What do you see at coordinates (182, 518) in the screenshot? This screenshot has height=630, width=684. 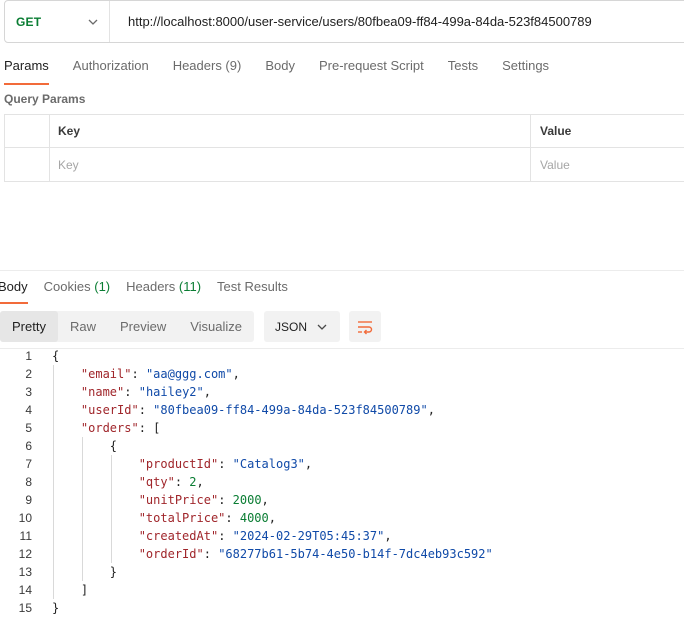 I see `json-key: "totalPrice"` at bounding box center [182, 518].